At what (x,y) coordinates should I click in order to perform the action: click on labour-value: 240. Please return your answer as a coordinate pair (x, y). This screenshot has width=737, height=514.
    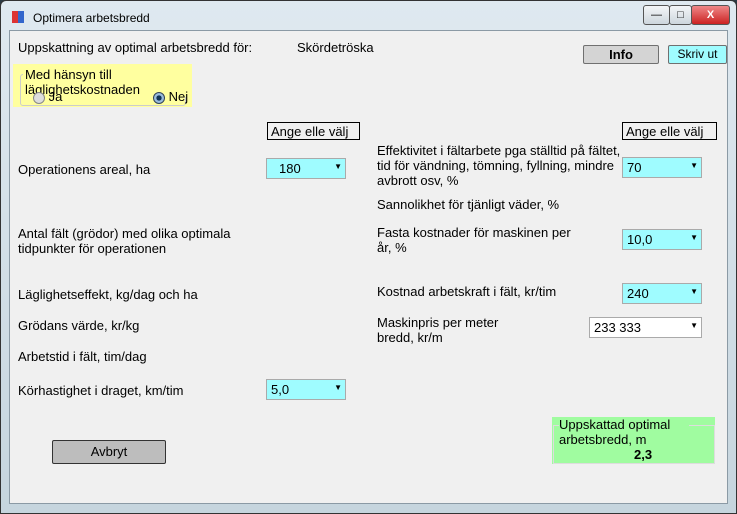
    Looking at the image, I should click on (638, 293).